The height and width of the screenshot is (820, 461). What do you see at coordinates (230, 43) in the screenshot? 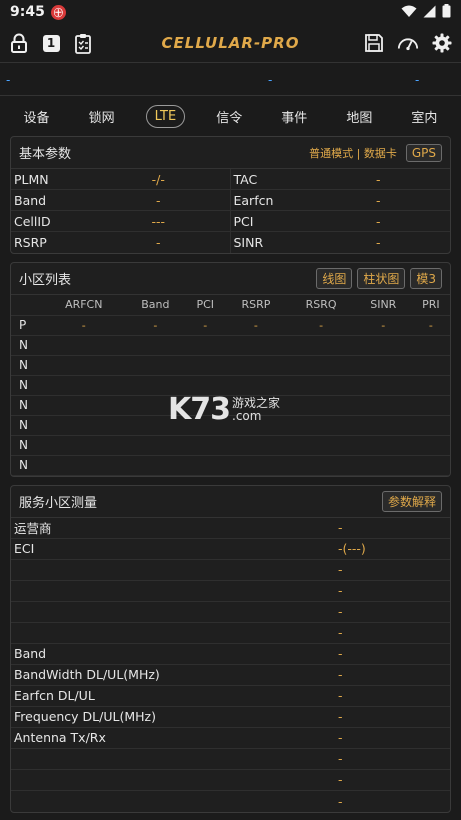
I see `app-bar: 1 CELLULAR-PRO` at bounding box center [230, 43].